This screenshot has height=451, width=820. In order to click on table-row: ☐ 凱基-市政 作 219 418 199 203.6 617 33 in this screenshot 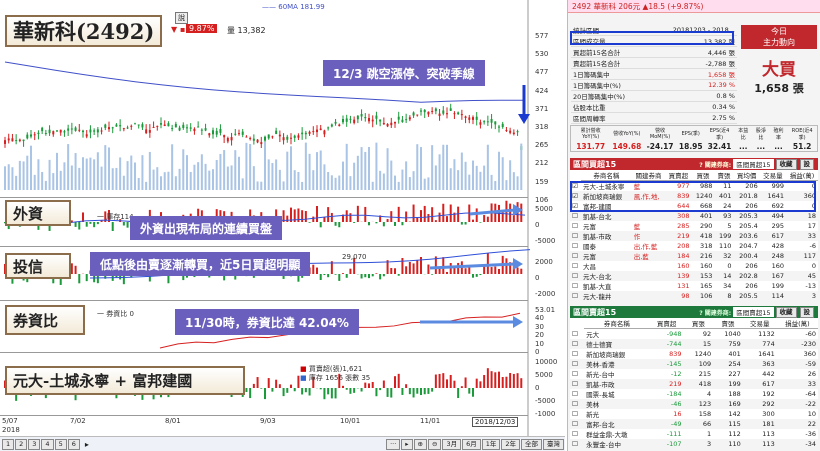, I will do `click(694, 236)`.